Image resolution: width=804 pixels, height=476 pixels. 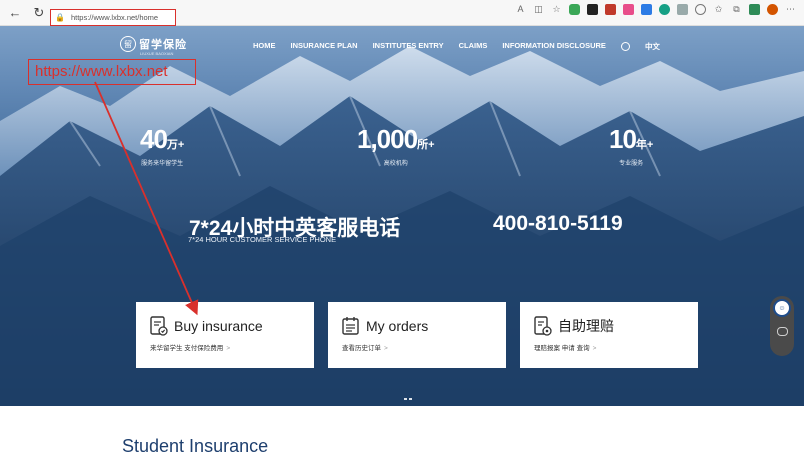 What do you see at coordinates (324, 46) in the screenshot?
I see `nav-insurance-plan: INSURANCE PLAN` at bounding box center [324, 46].